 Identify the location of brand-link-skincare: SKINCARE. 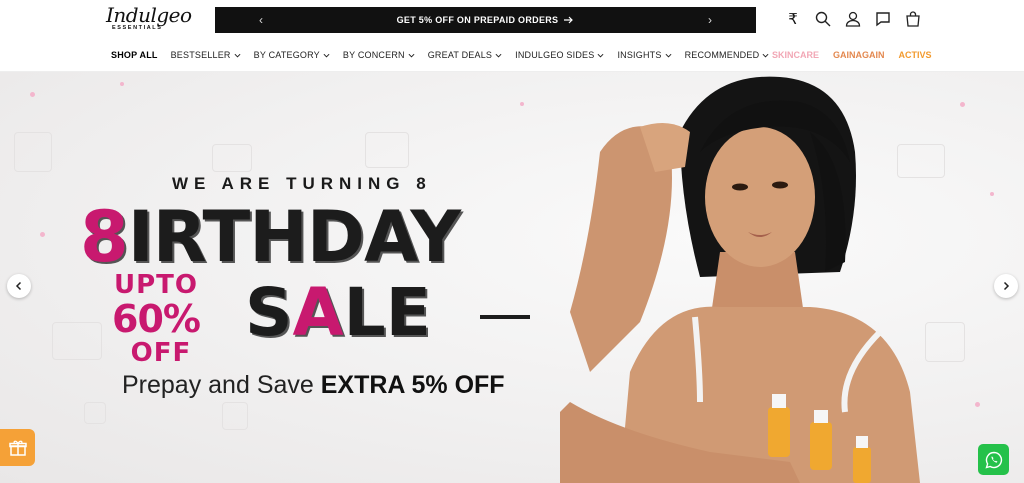
(795, 55).